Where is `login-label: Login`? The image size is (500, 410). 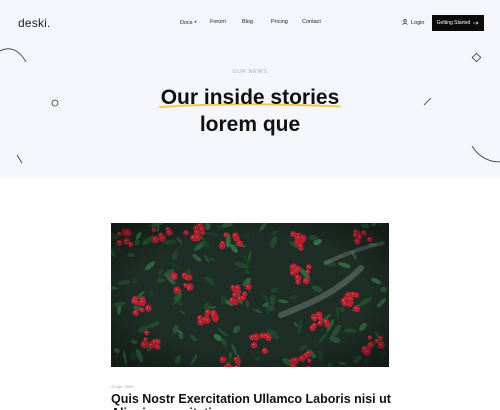 login-label: Login is located at coordinates (418, 23).